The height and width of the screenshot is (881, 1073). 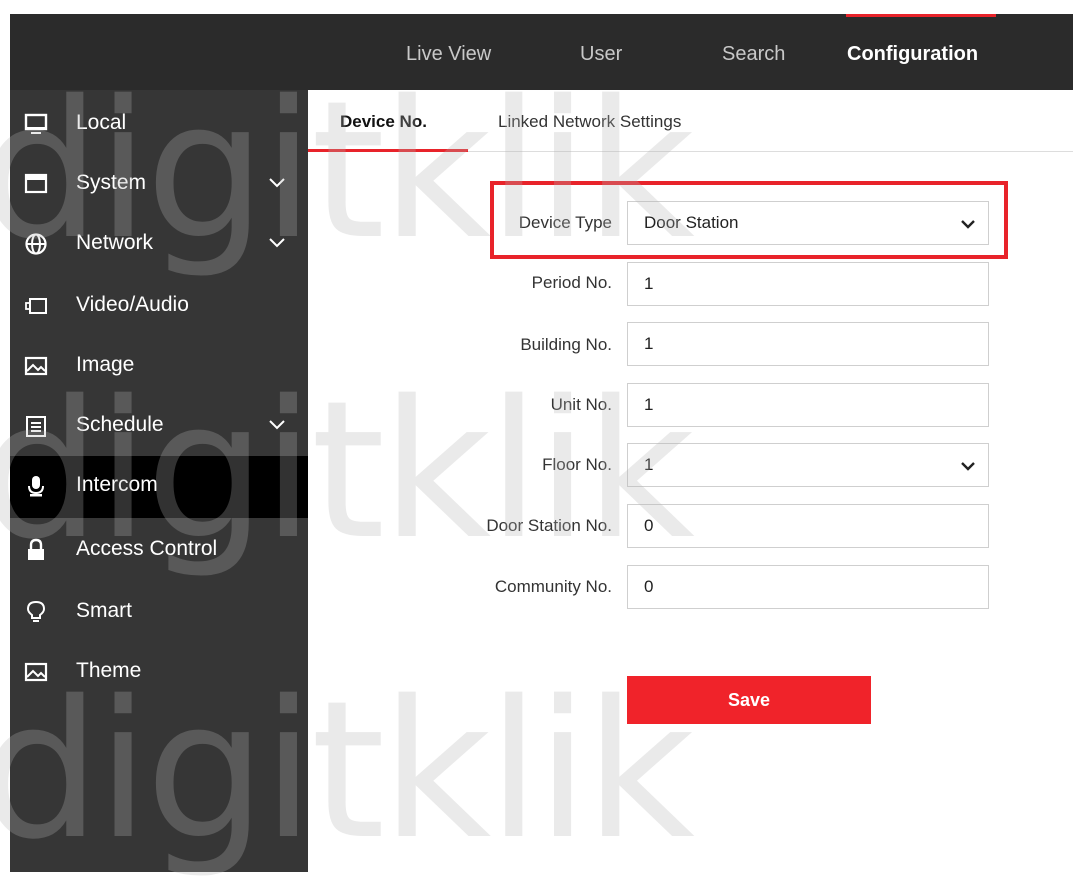 I want to click on door-station-no-input: 0, so click(x=808, y=526).